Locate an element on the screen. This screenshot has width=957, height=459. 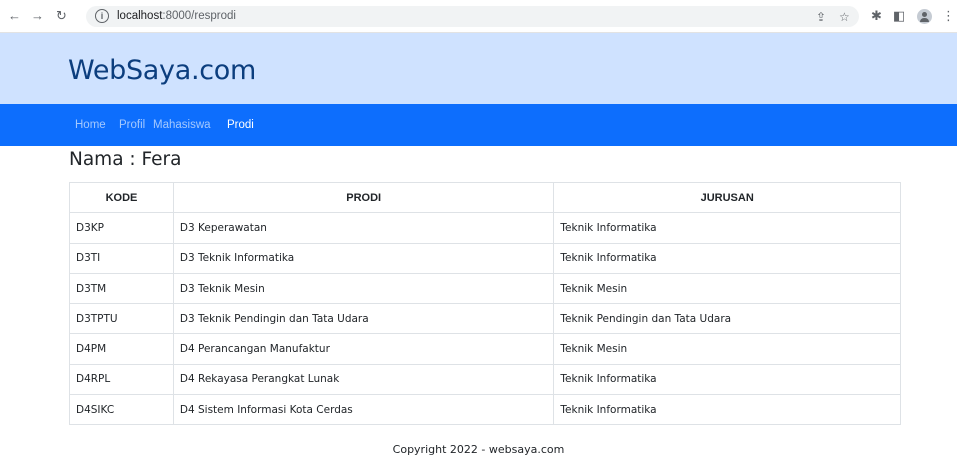
cell-kode: D3TM is located at coordinates (121, 288).